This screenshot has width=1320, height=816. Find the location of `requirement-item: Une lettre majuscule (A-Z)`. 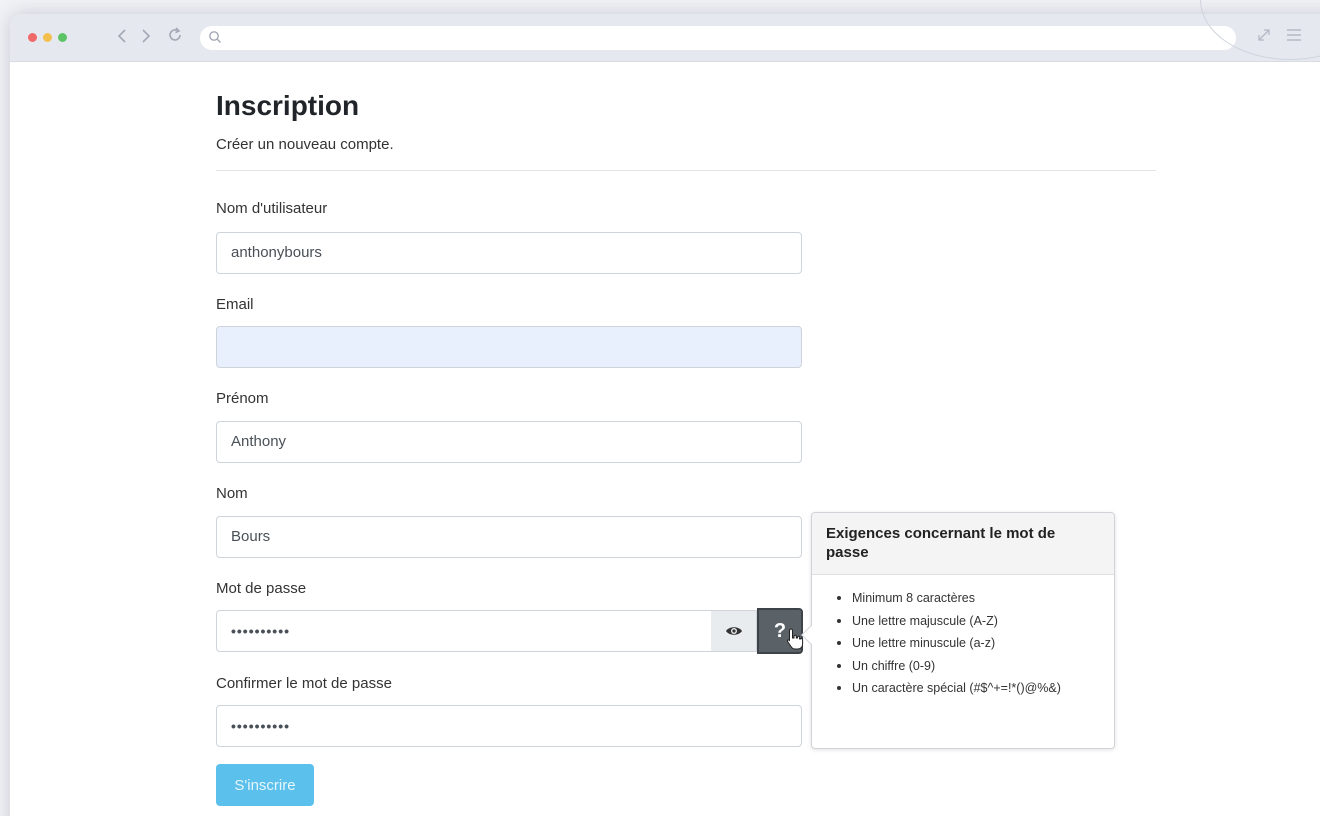

requirement-item: Une lettre majuscule (A-Z) is located at coordinates (975, 621).